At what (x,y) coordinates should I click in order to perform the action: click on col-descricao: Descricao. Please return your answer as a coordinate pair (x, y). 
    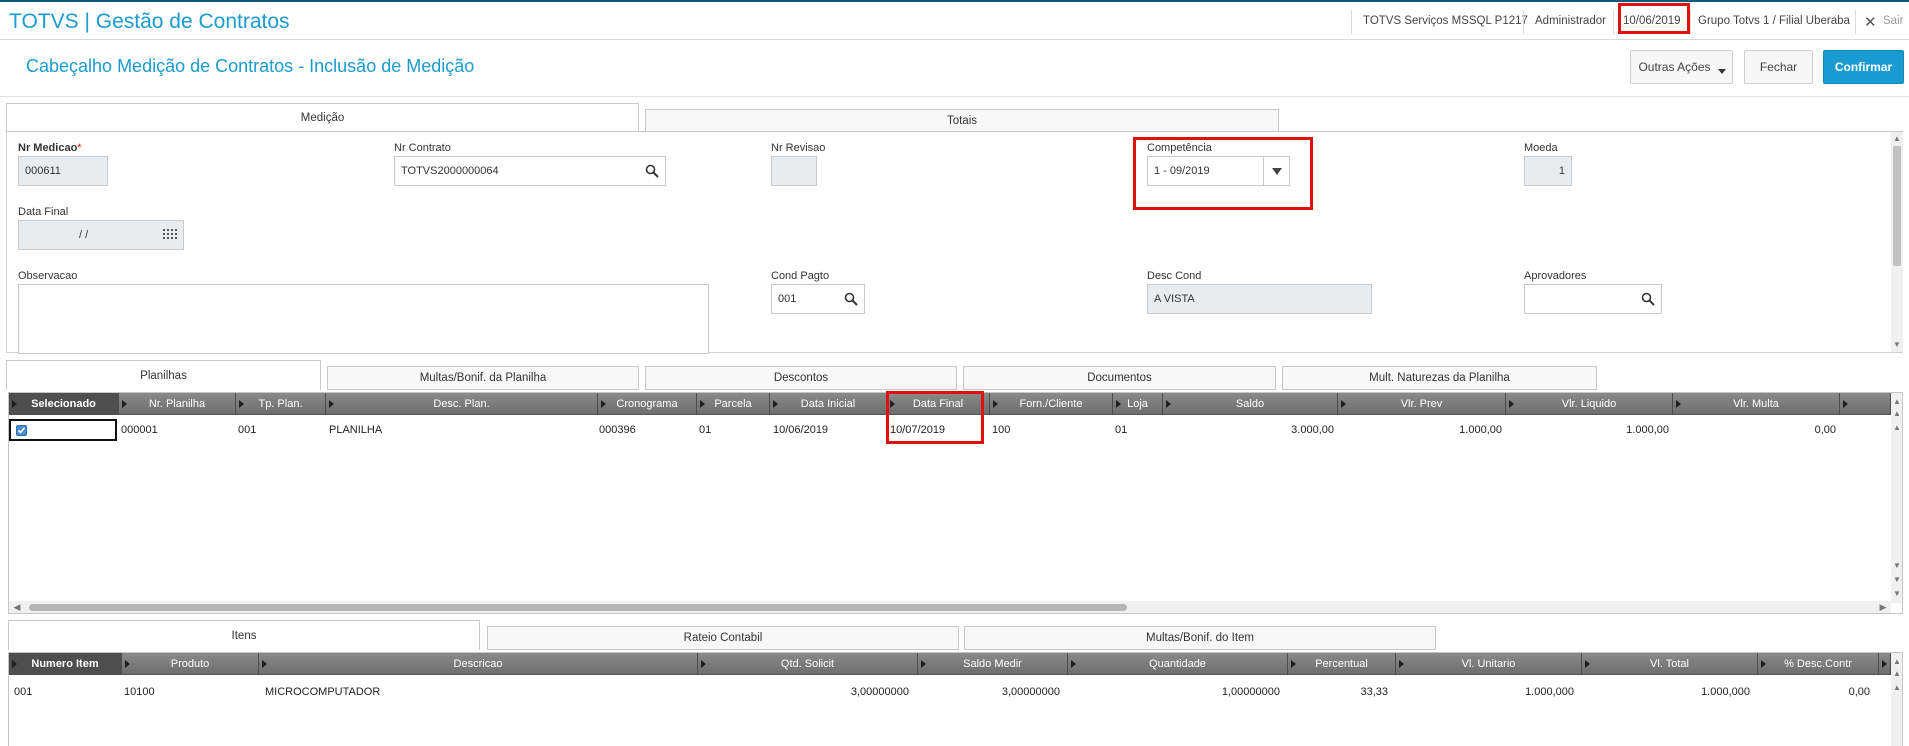
    Looking at the image, I should click on (478, 664).